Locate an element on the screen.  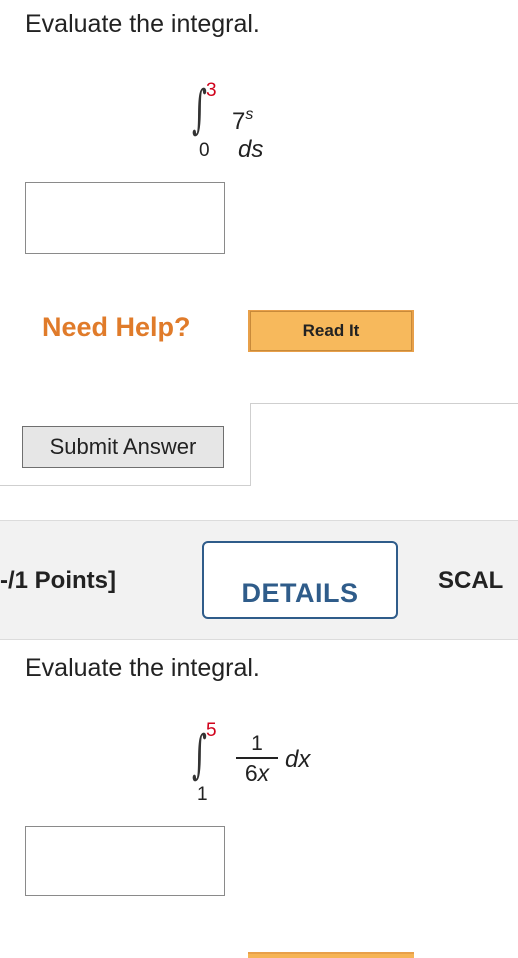
differential: ds is located at coordinates (251, 149).